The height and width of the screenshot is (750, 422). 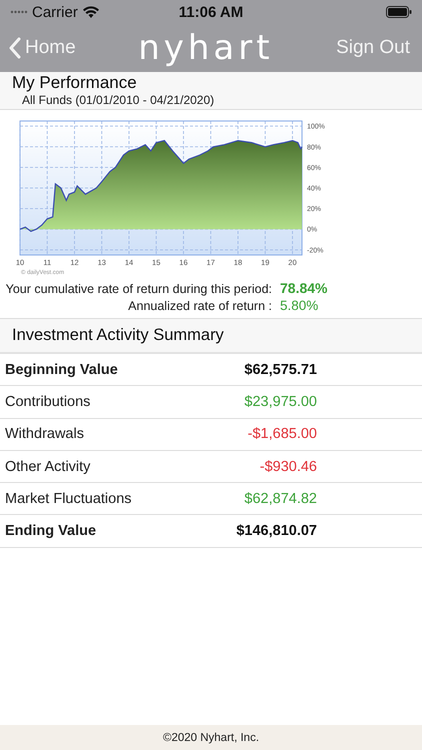 What do you see at coordinates (69, 498) in the screenshot?
I see `activity-label: Market Fluctuations` at bounding box center [69, 498].